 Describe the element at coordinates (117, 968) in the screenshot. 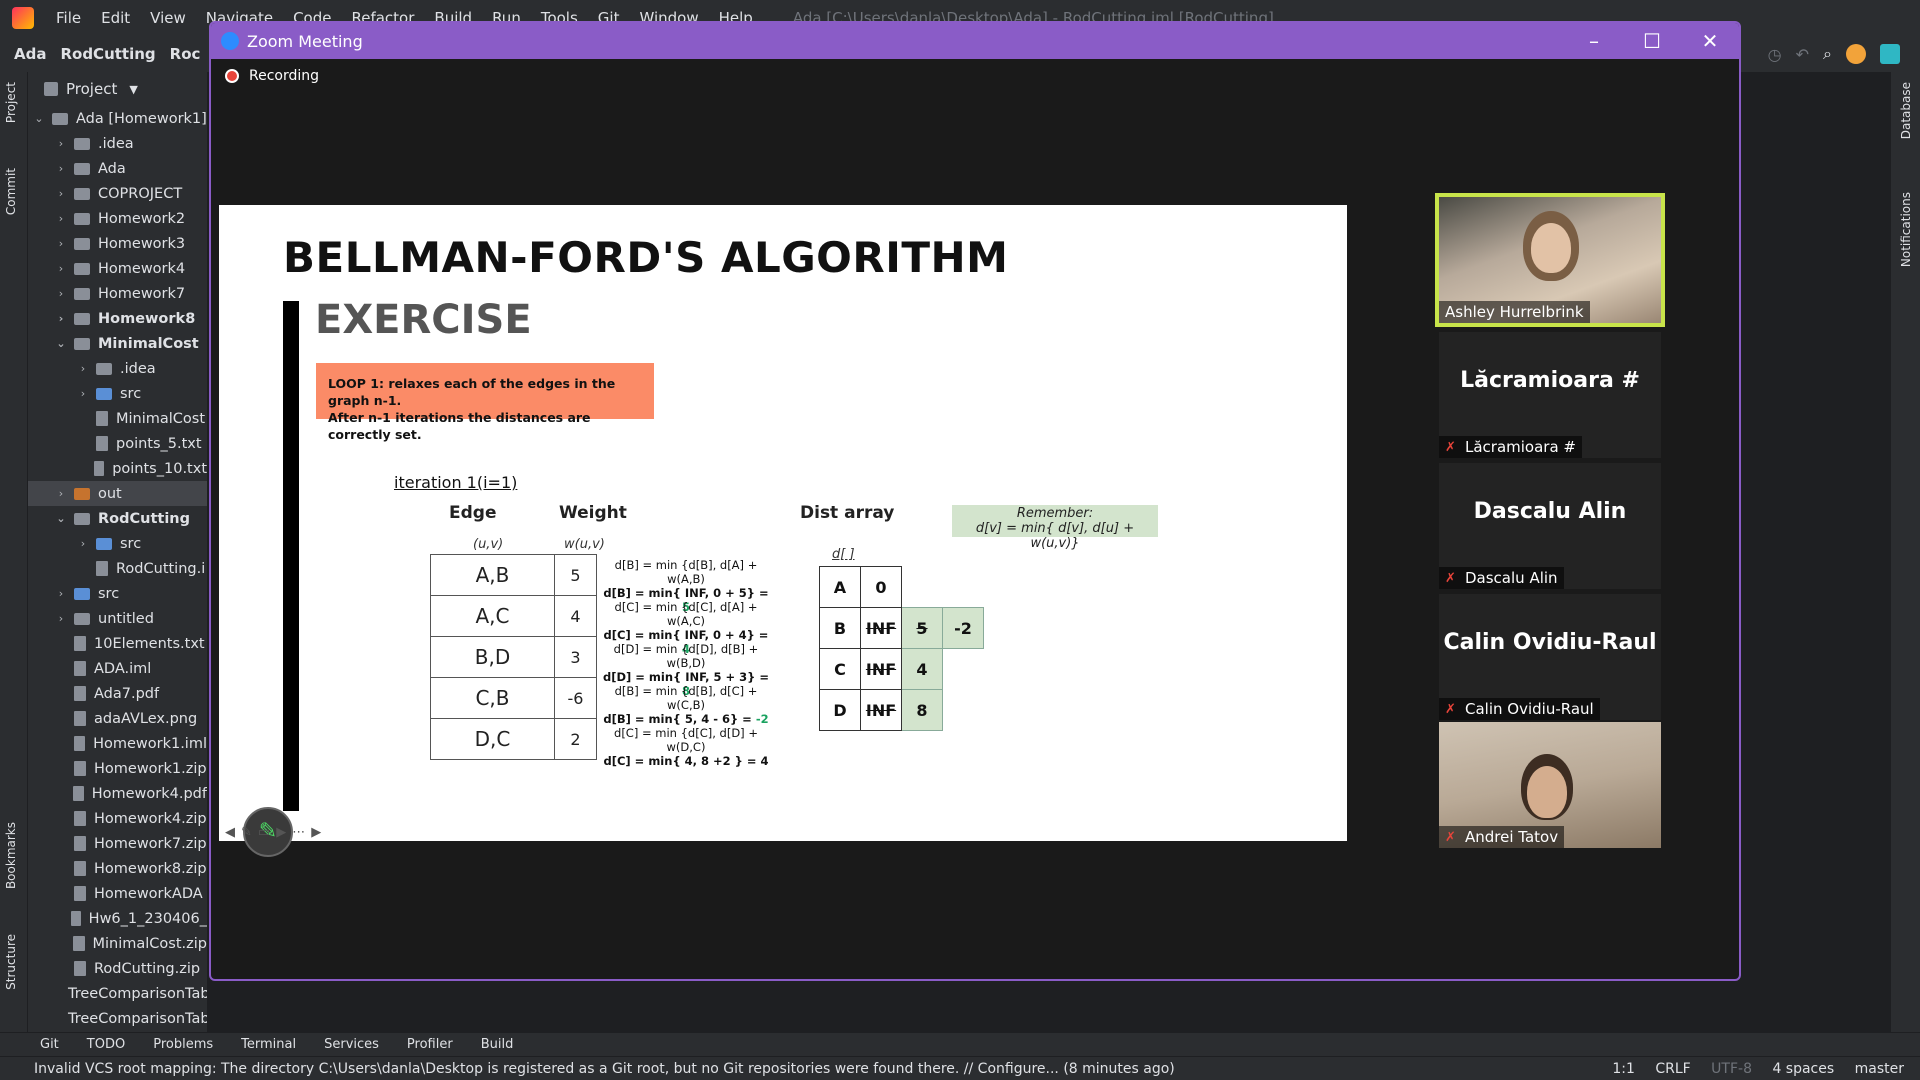

I see `tree-item: RodCutting.zip` at that location.